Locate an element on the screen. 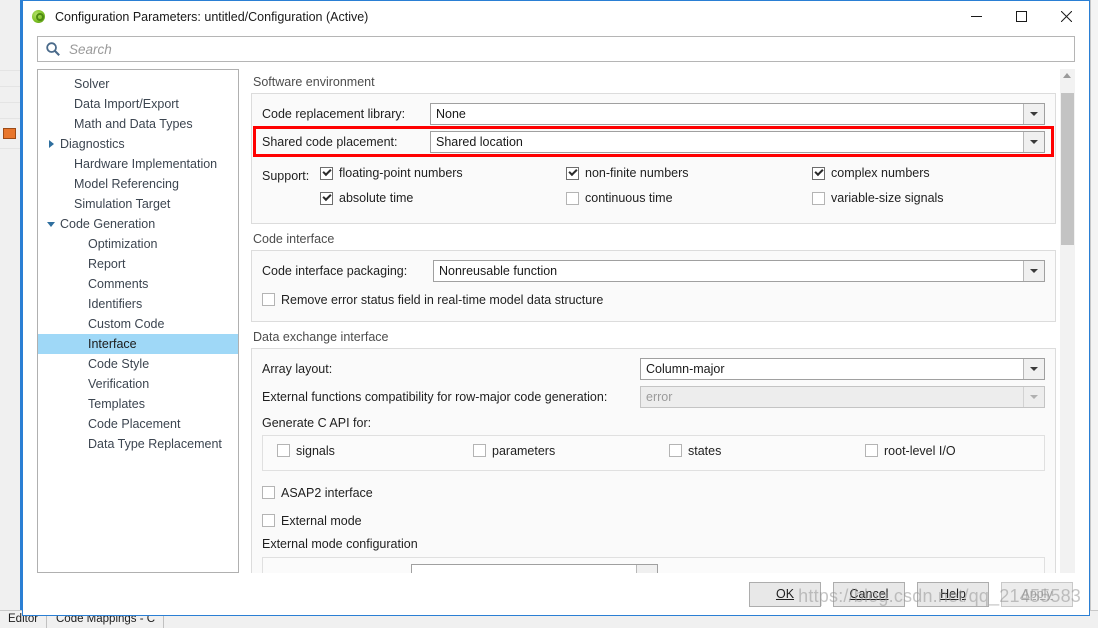  group-title-software-environment: Software environment is located at coordinates (314, 82).